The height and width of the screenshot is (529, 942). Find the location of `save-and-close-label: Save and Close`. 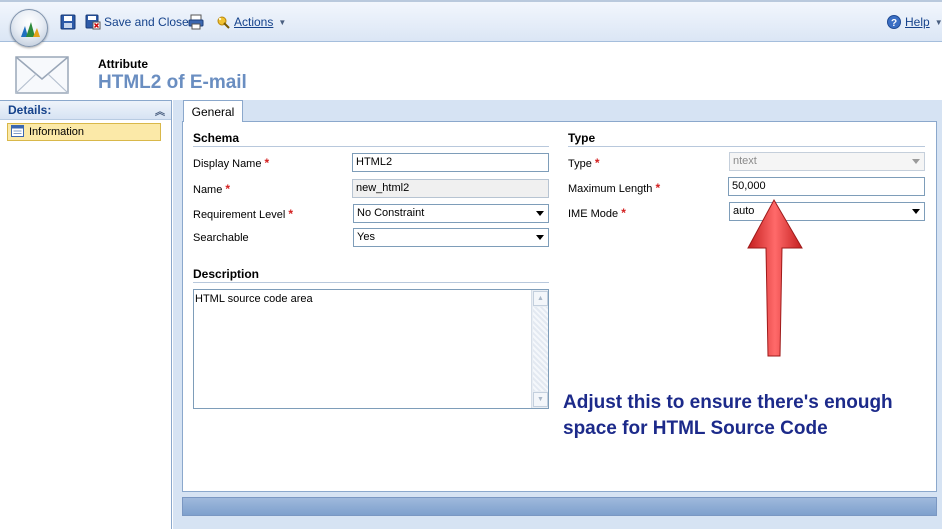

save-and-close-label: Save and Close is located at coordinates (146, 22).